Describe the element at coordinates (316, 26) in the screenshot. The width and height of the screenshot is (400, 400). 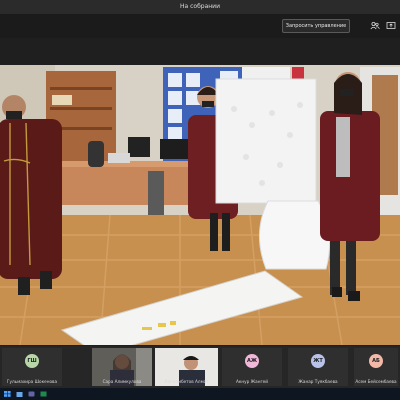
I see `request-control-button: Запросить управление` at that location.